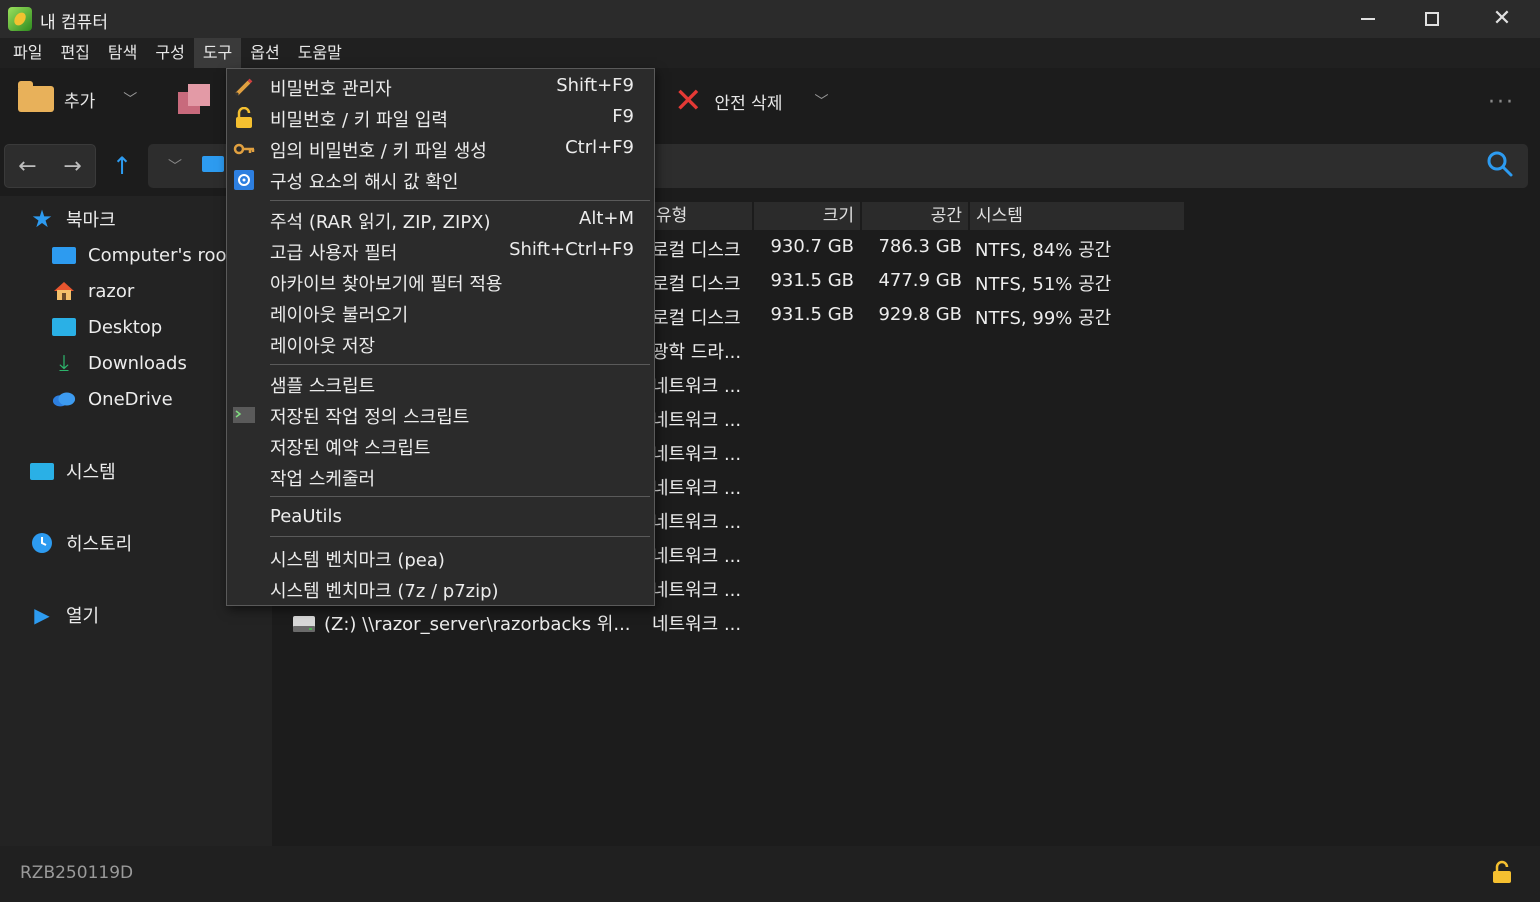  I want to click on menu-item-sample-scripts: 샘플 스크립트, so click(440, 383).